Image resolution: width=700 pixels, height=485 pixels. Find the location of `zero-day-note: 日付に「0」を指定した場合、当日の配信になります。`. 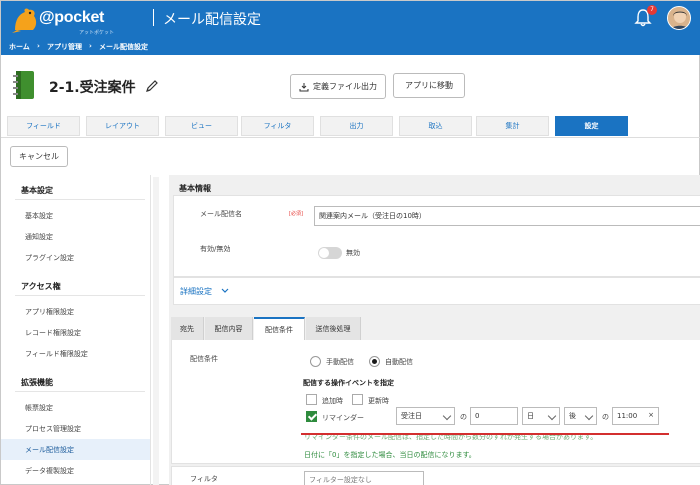

zero-day-note: 日付に「0」を指定した場合、当日の配信になります。 is located at coordinates (390, 455).